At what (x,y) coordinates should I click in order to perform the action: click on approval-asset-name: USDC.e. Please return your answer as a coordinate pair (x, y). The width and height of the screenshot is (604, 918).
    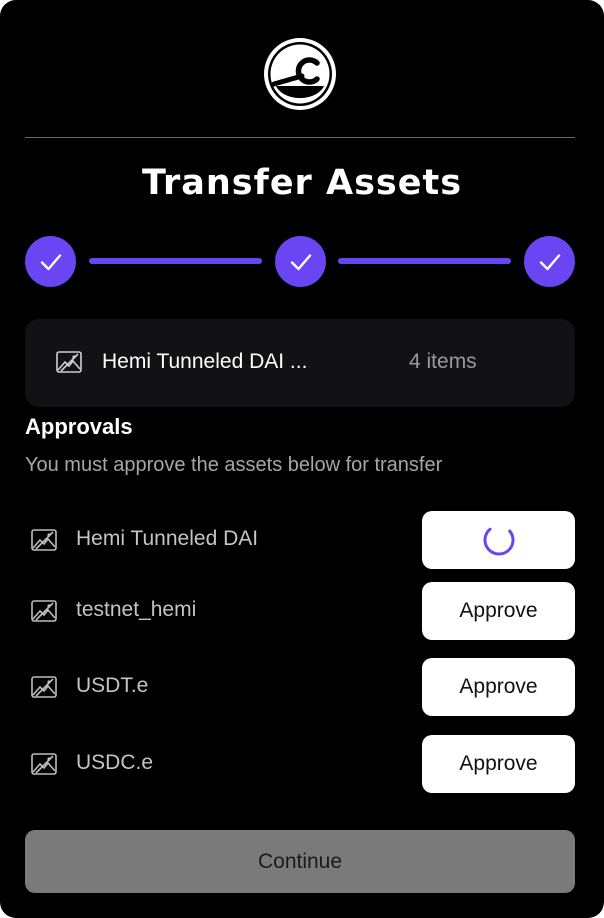
    Looking at the image, I should click on (115, 762).